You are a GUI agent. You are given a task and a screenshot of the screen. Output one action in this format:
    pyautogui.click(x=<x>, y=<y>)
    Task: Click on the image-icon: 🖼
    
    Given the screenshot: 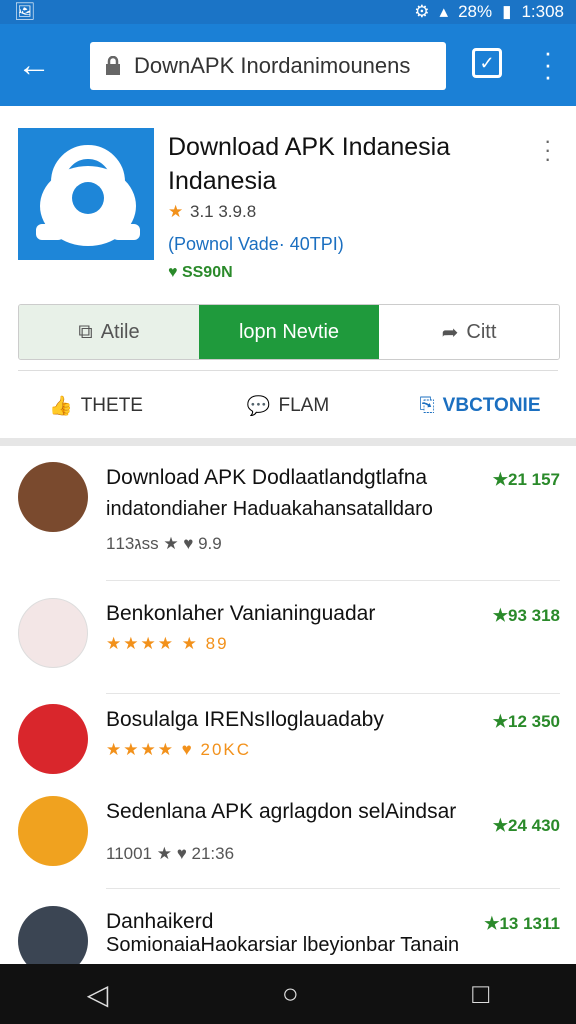 What is the action you would take?
    pyautogui.click(x=25, y=11)
    